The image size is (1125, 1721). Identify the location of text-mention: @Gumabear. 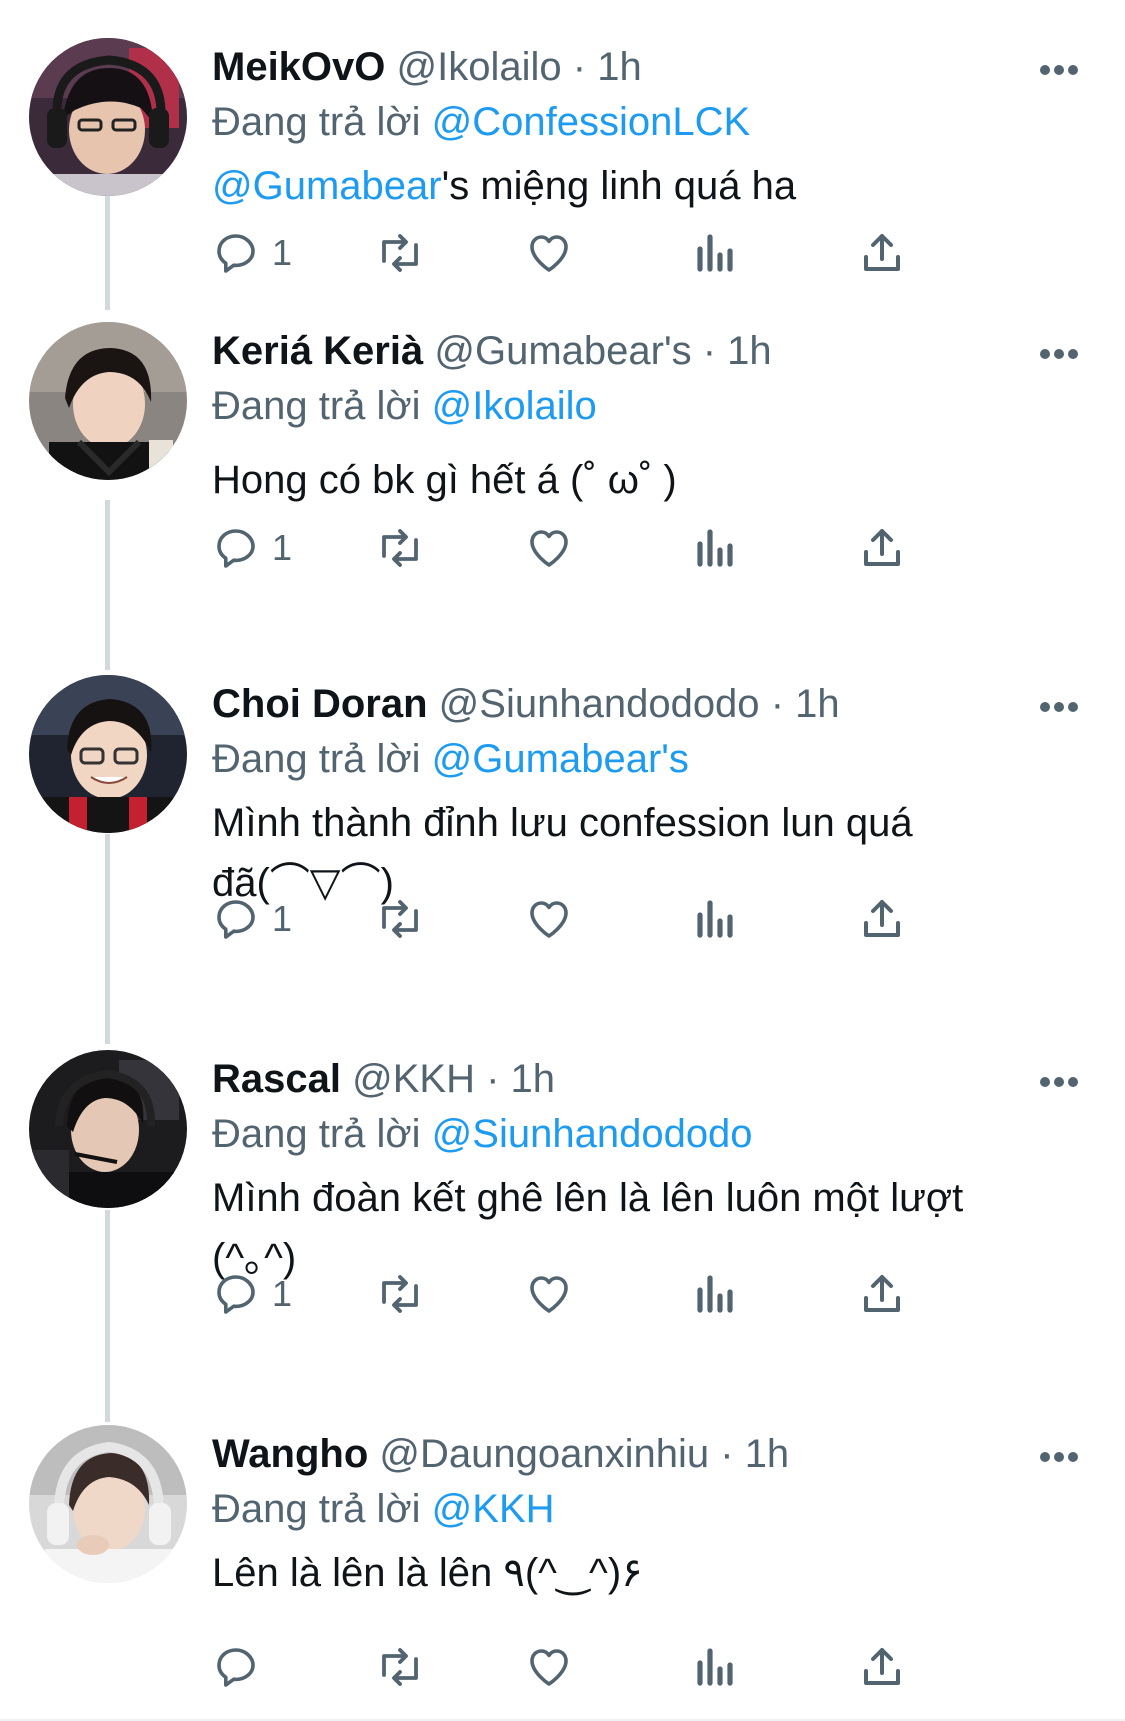
(327, 186).